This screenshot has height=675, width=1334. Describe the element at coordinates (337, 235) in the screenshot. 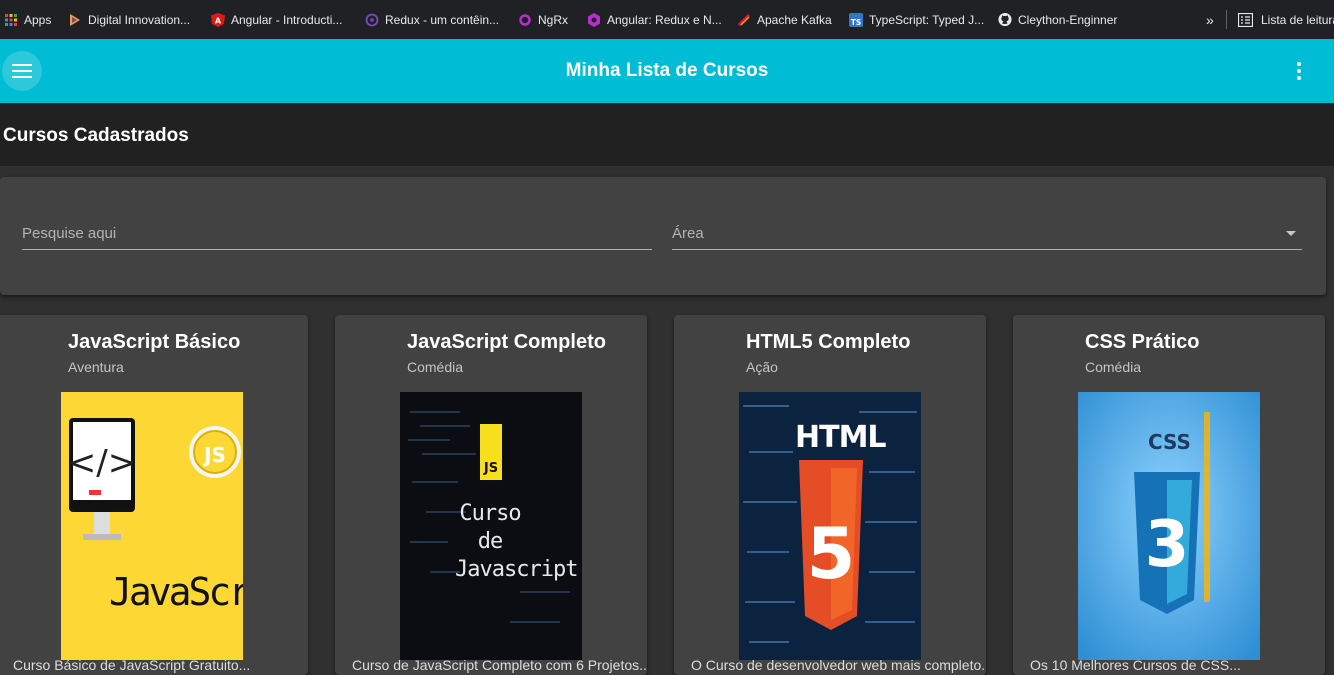

I see `search-input: Pesquise aqui` at that location.